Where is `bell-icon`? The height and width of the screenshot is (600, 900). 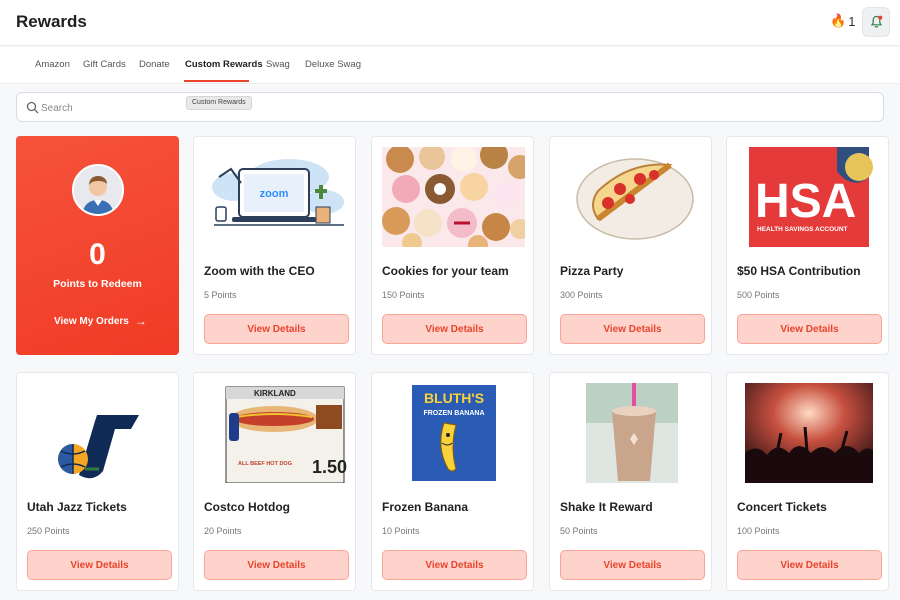 bell-icon is located at coordinates (876, 21).